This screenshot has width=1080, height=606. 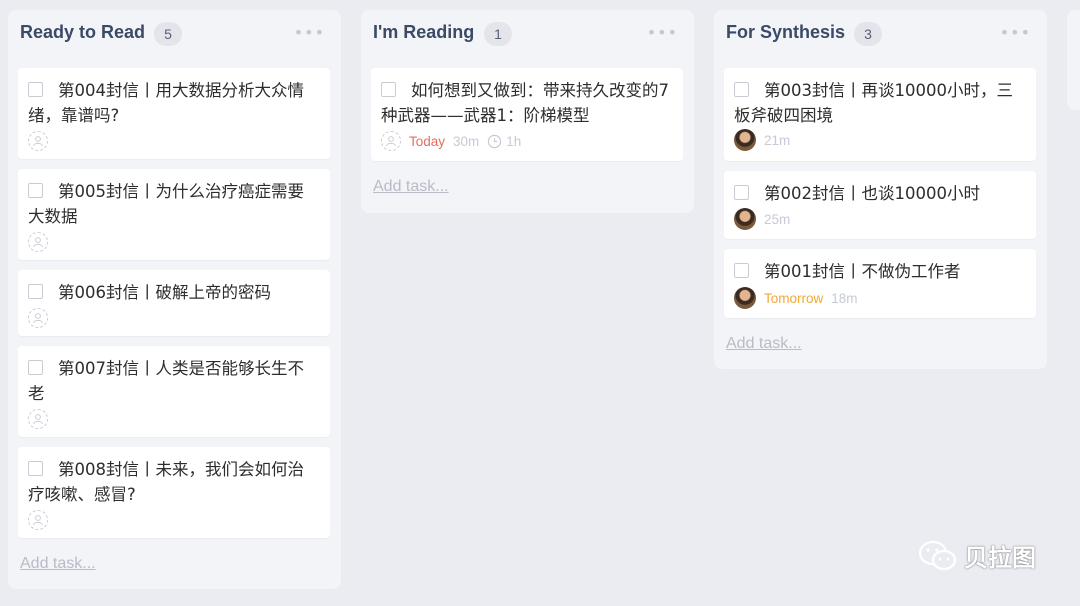 I want to click on task-count-badge: 3, so click(x=868, y=34).